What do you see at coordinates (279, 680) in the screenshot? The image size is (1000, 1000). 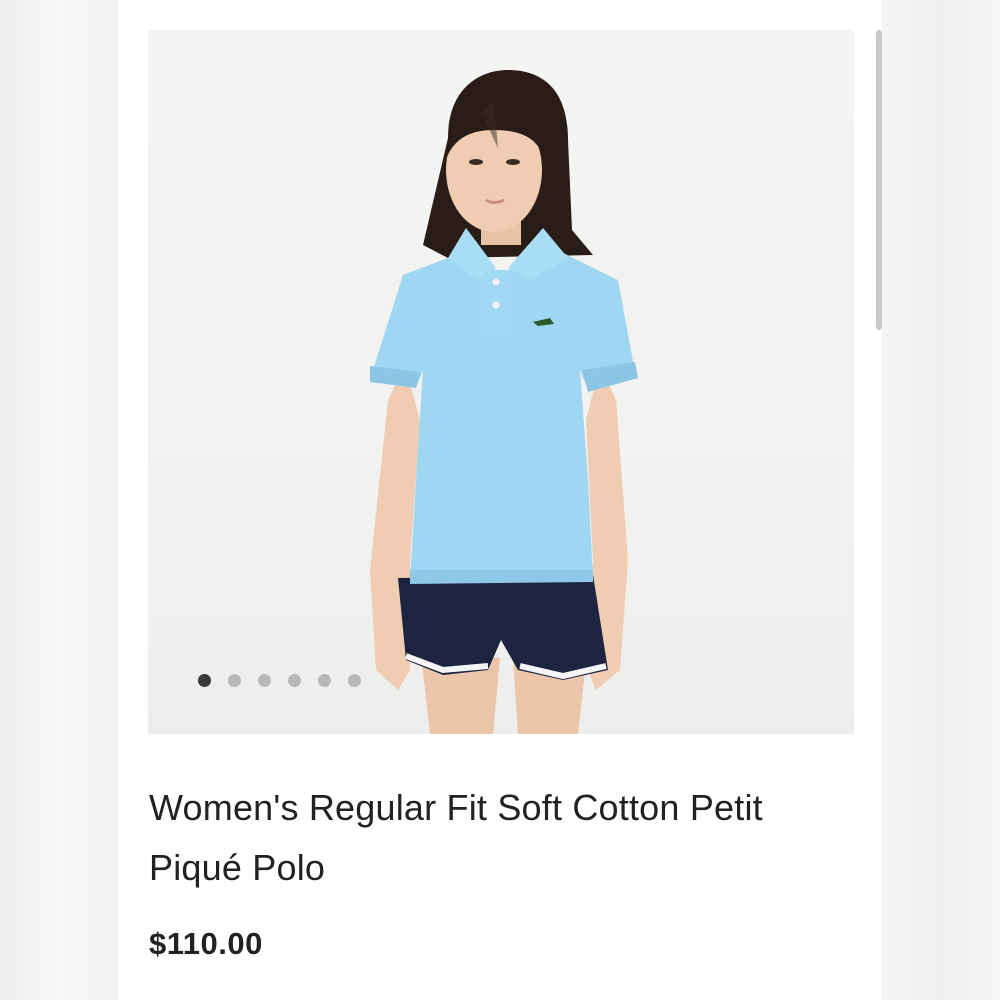 I see `carousel-indicators` at bounding box center [279, 680].